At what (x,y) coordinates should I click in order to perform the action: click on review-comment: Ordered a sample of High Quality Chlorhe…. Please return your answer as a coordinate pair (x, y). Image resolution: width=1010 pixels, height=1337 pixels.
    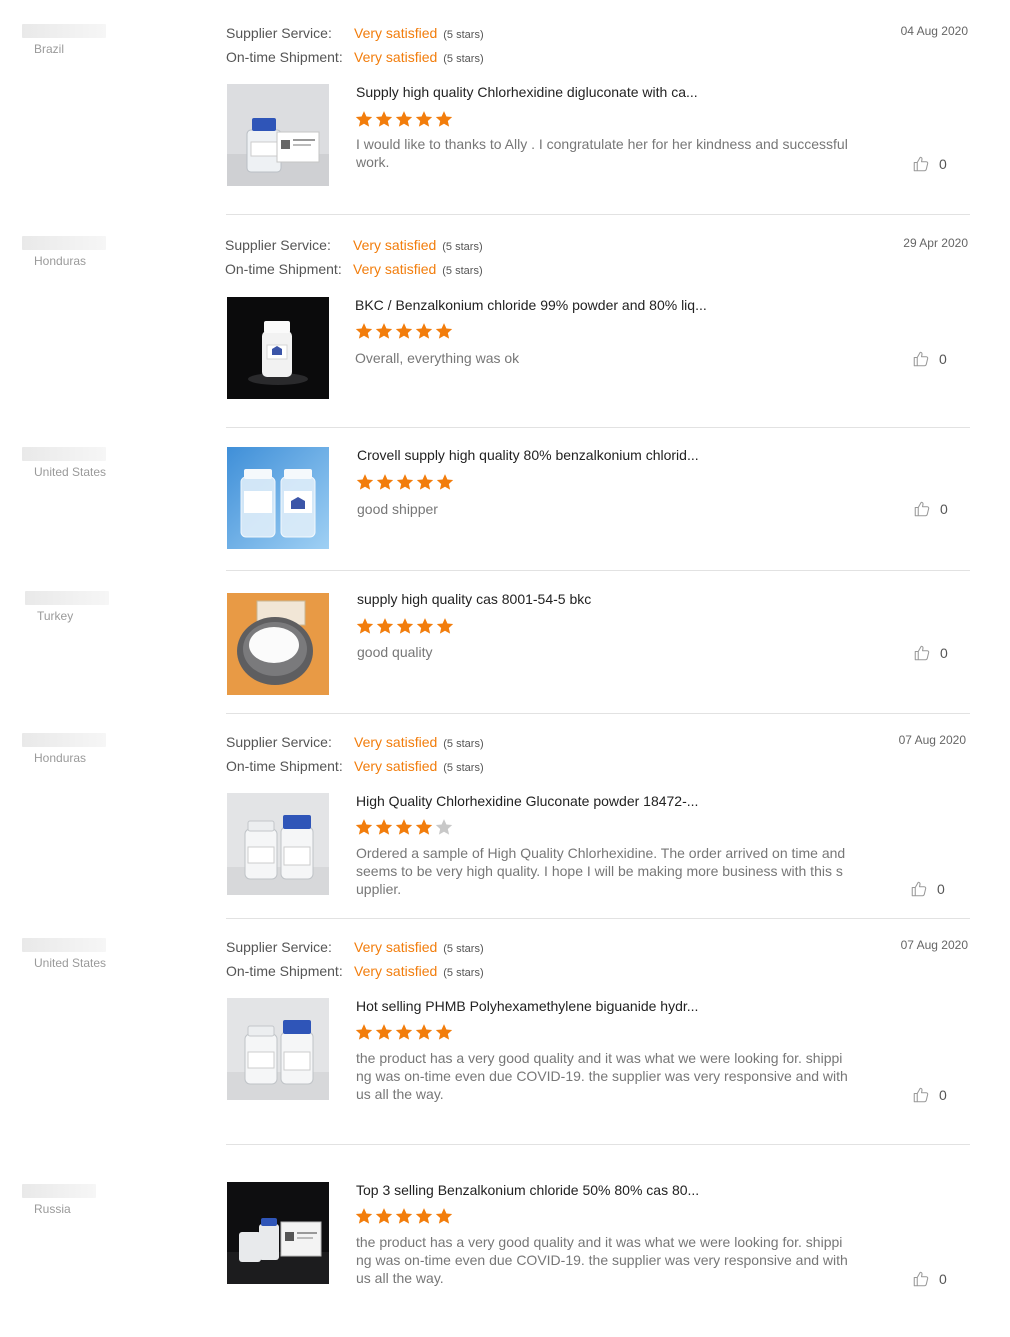
    Looking at the image, I should click on (601, 871).